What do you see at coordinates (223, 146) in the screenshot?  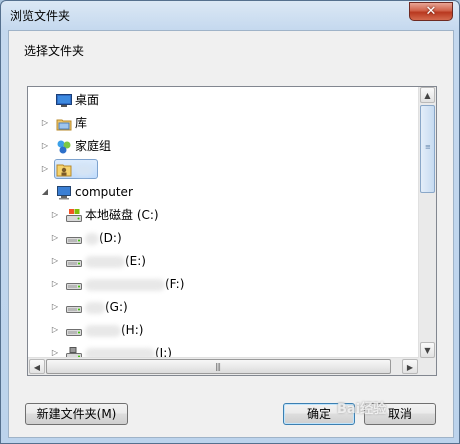 I see `tree-item-homegroup: ▷ 家庭组` at bounding box center [223, 146].